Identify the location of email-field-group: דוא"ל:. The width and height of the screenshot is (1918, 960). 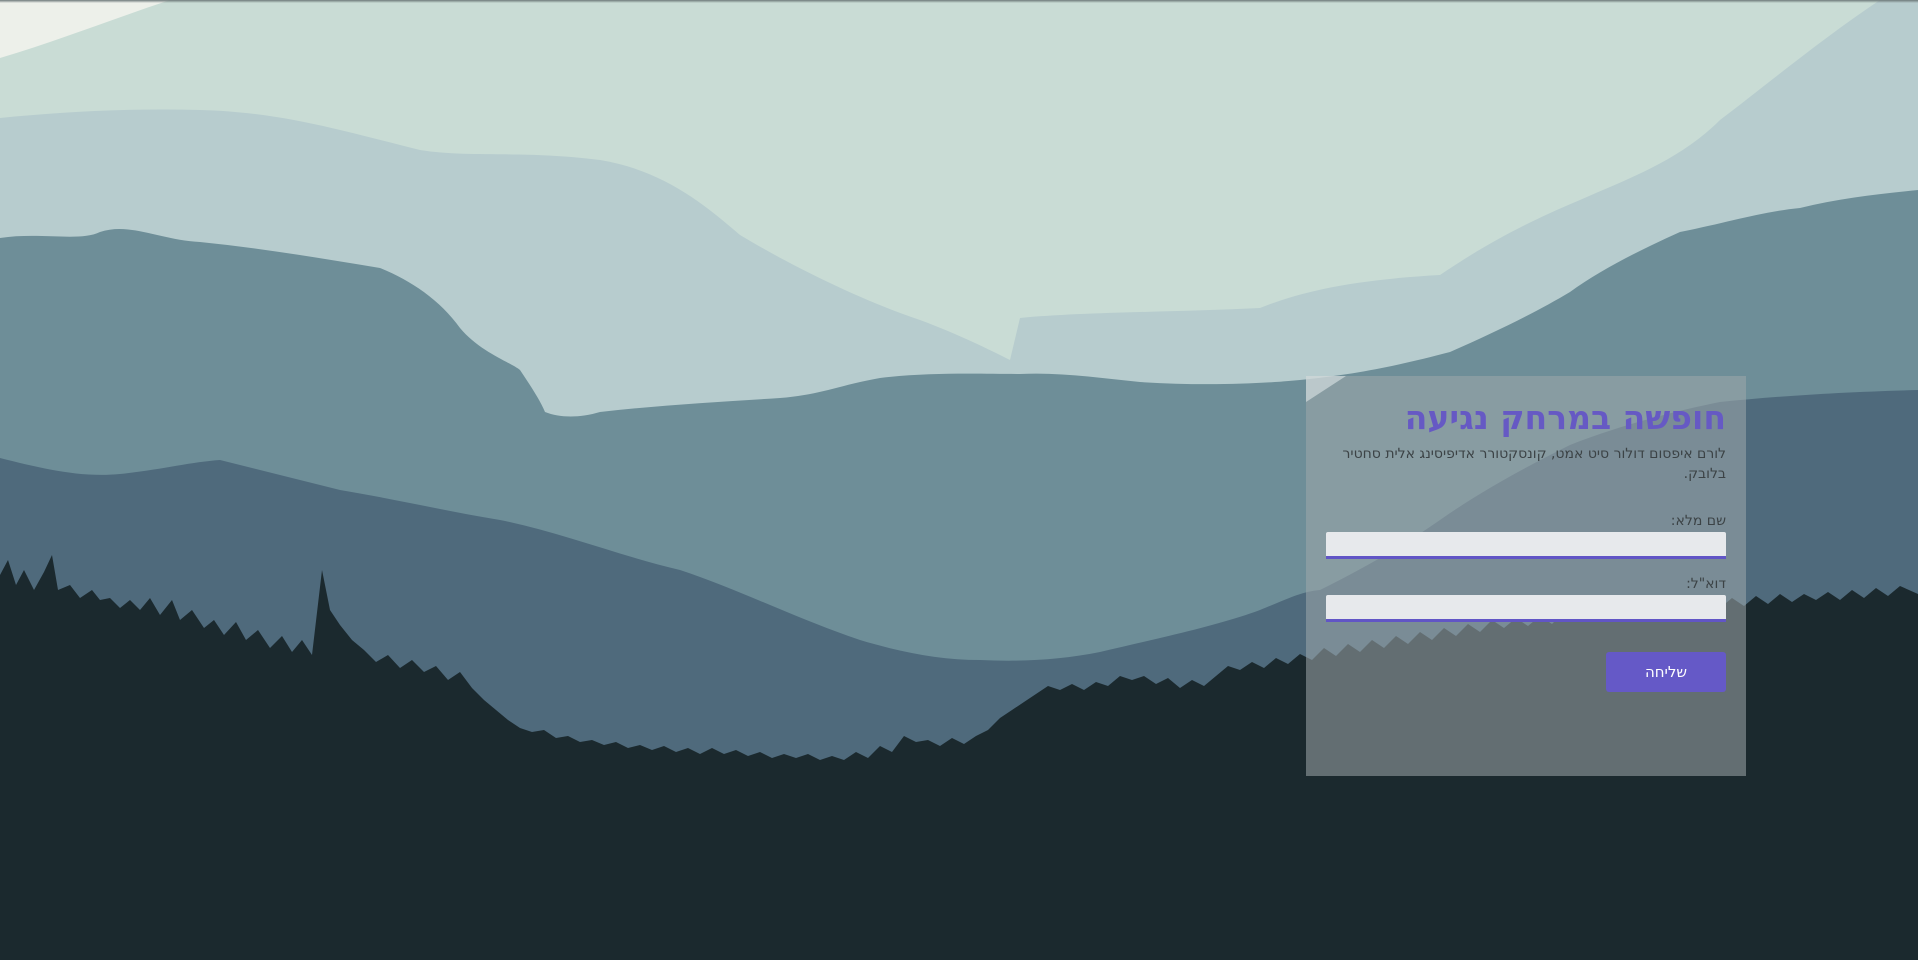
(1526, 598).